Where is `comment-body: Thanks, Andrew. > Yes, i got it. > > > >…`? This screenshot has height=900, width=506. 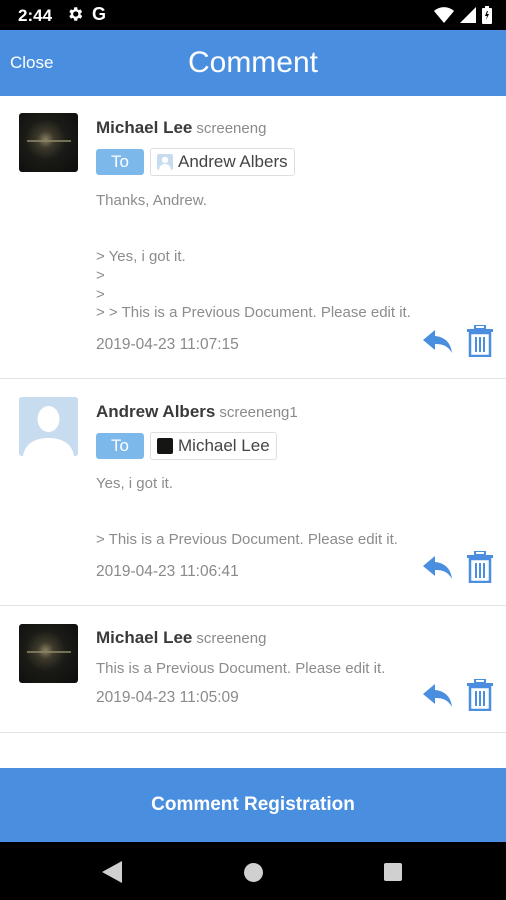
comment-body: Thanks, Andrew. > Yes, i got it. > > > >… is located at coordinates (253, 257).